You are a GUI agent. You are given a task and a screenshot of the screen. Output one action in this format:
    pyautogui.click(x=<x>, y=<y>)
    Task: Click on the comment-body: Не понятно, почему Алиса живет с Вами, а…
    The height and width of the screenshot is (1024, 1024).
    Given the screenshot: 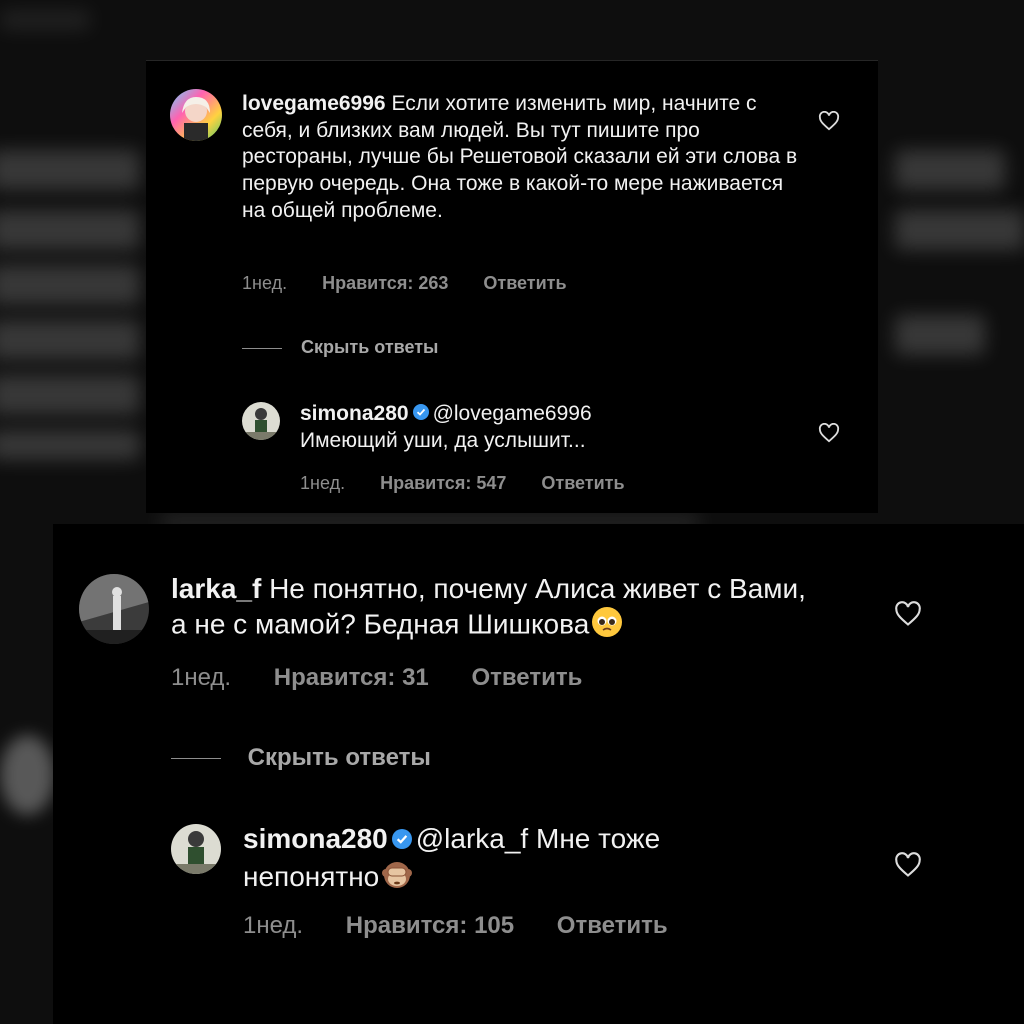 What is the action you would take?
    pyautogui.click(x=488, y=606)
    